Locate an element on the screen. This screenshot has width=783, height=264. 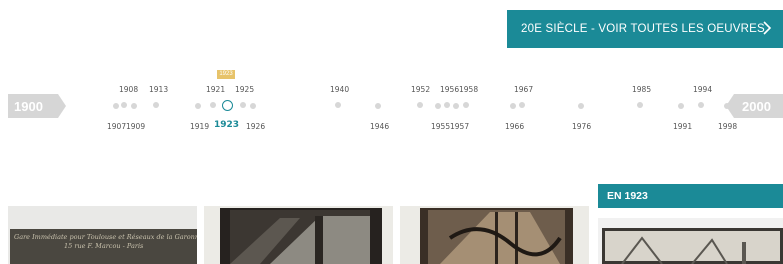
year-label-bottom: 1946 is located at coordinates (379, 126).